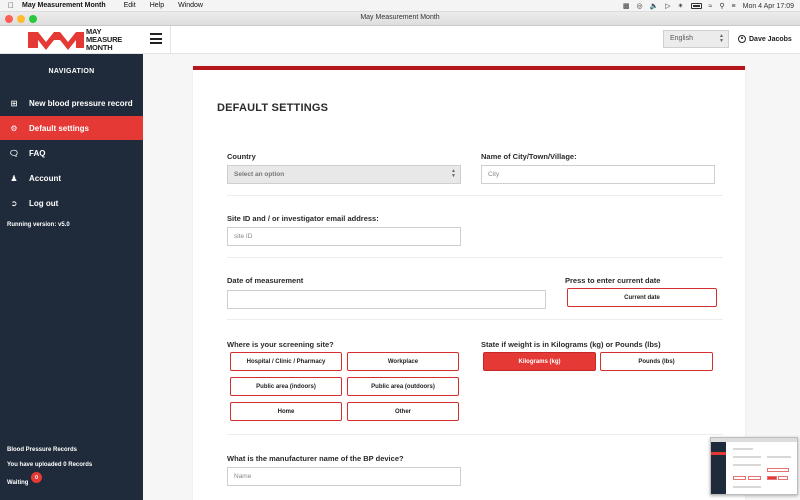 The image size is (800, 500). I want to click on screenshot-thumbnail, so click(754, 466).